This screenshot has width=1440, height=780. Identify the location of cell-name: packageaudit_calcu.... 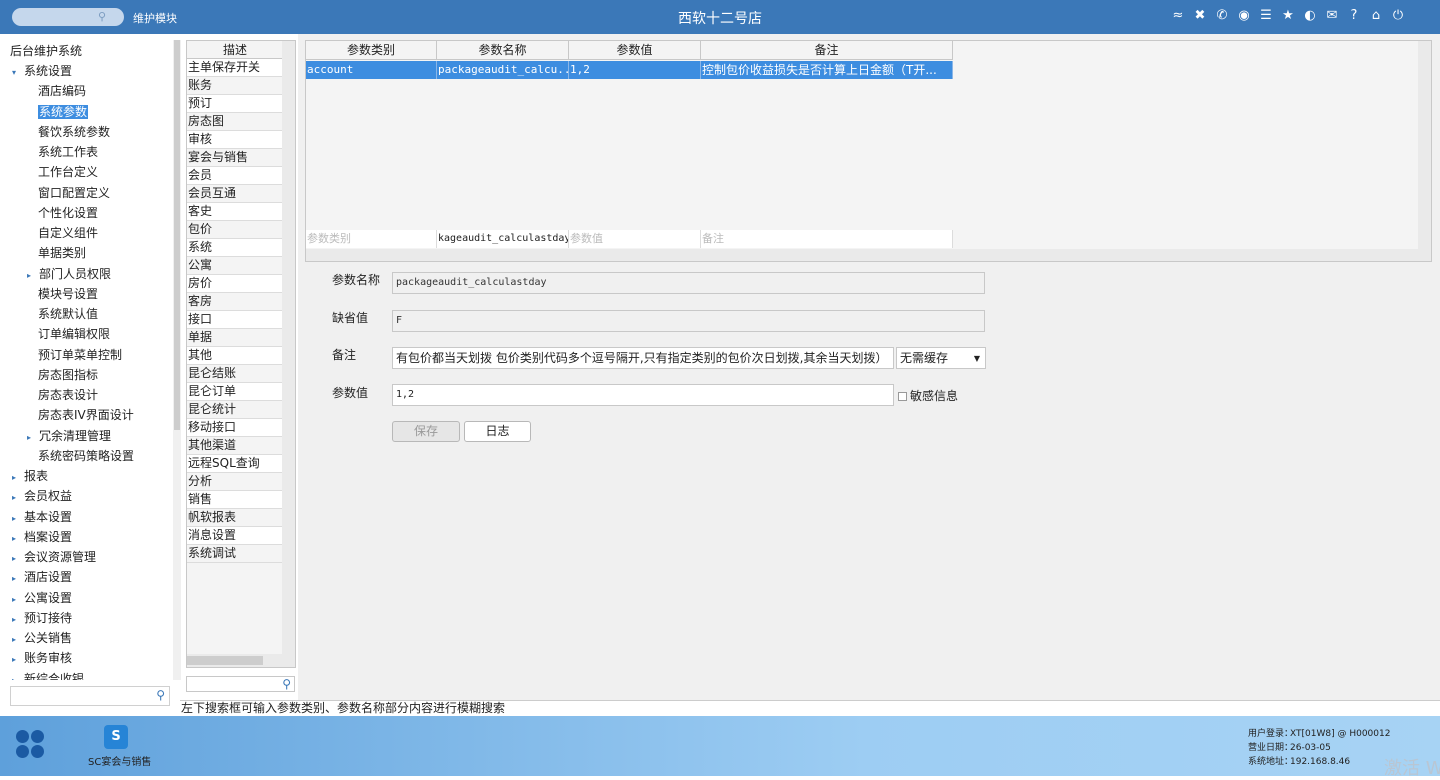
(503, 70).